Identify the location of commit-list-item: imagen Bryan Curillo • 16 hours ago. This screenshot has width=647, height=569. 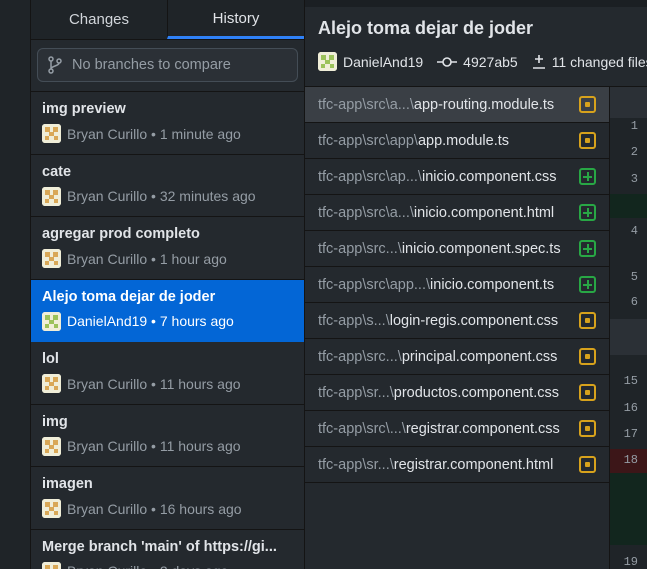
(167, 498).